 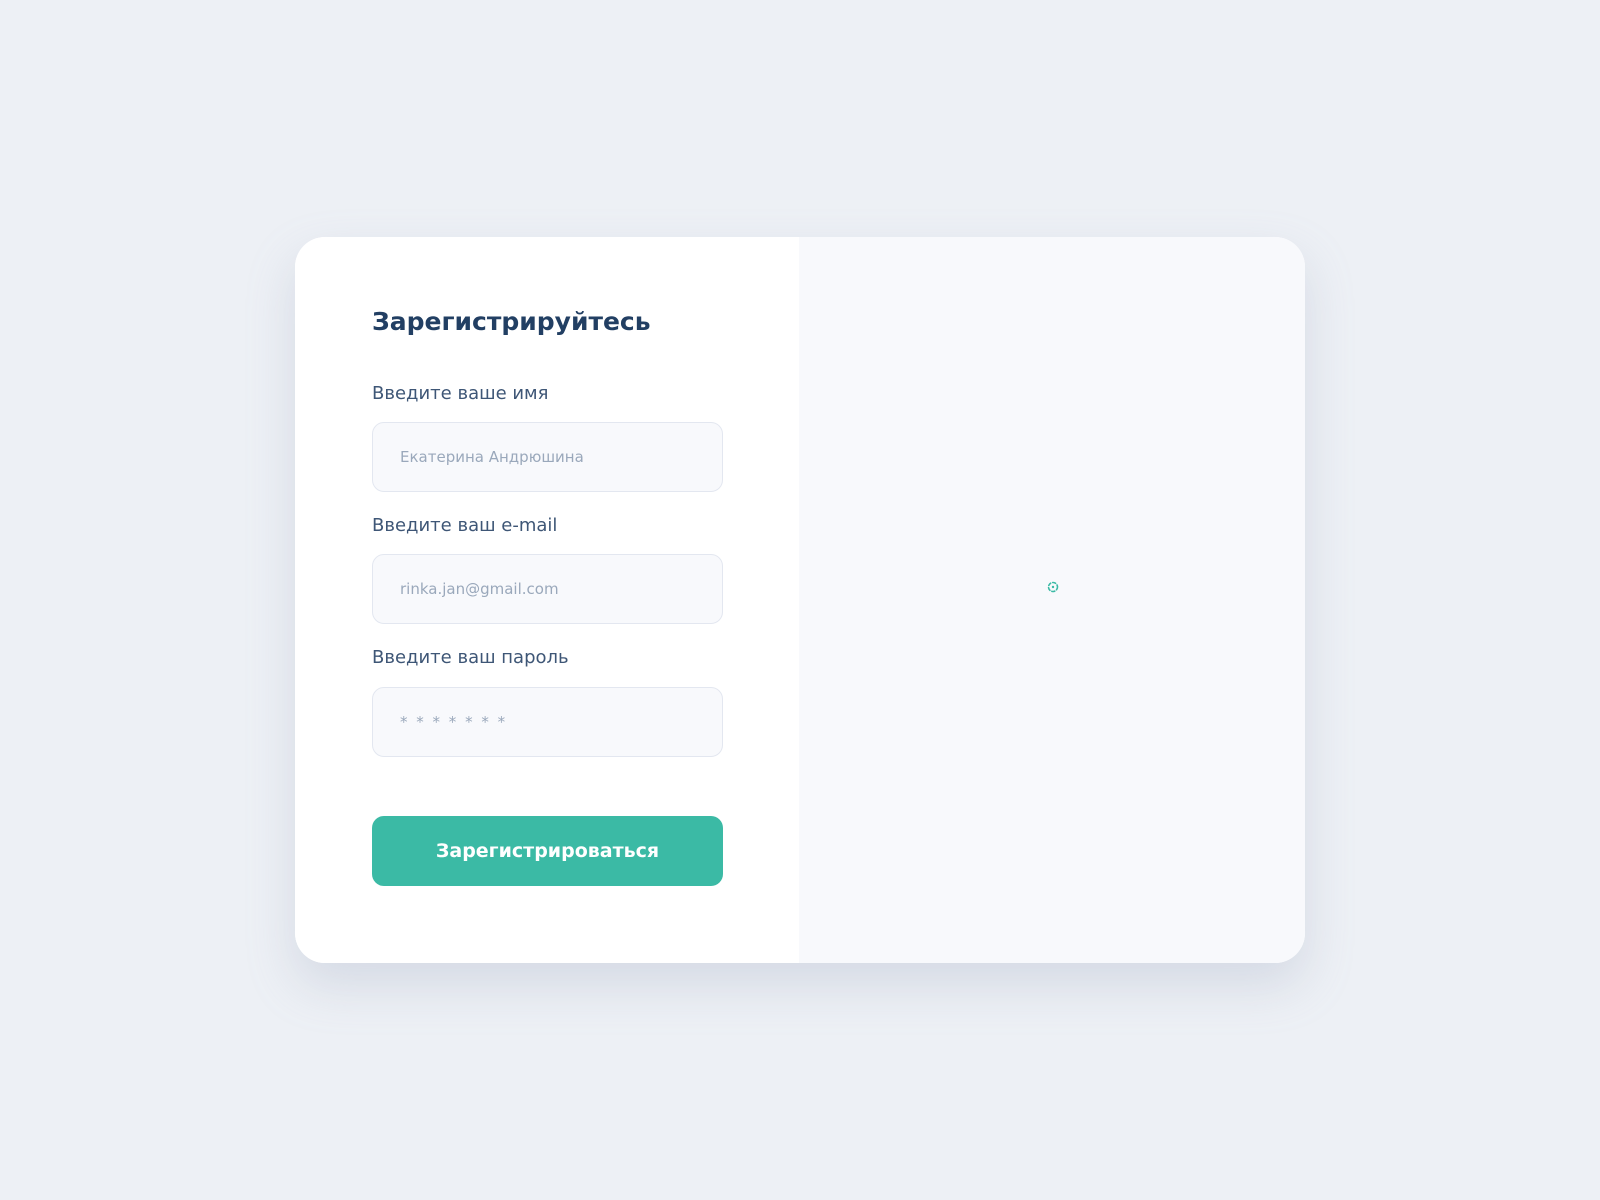 I want to click on form-title: Зарегистрируйтесь, so click(x=511, y=321).